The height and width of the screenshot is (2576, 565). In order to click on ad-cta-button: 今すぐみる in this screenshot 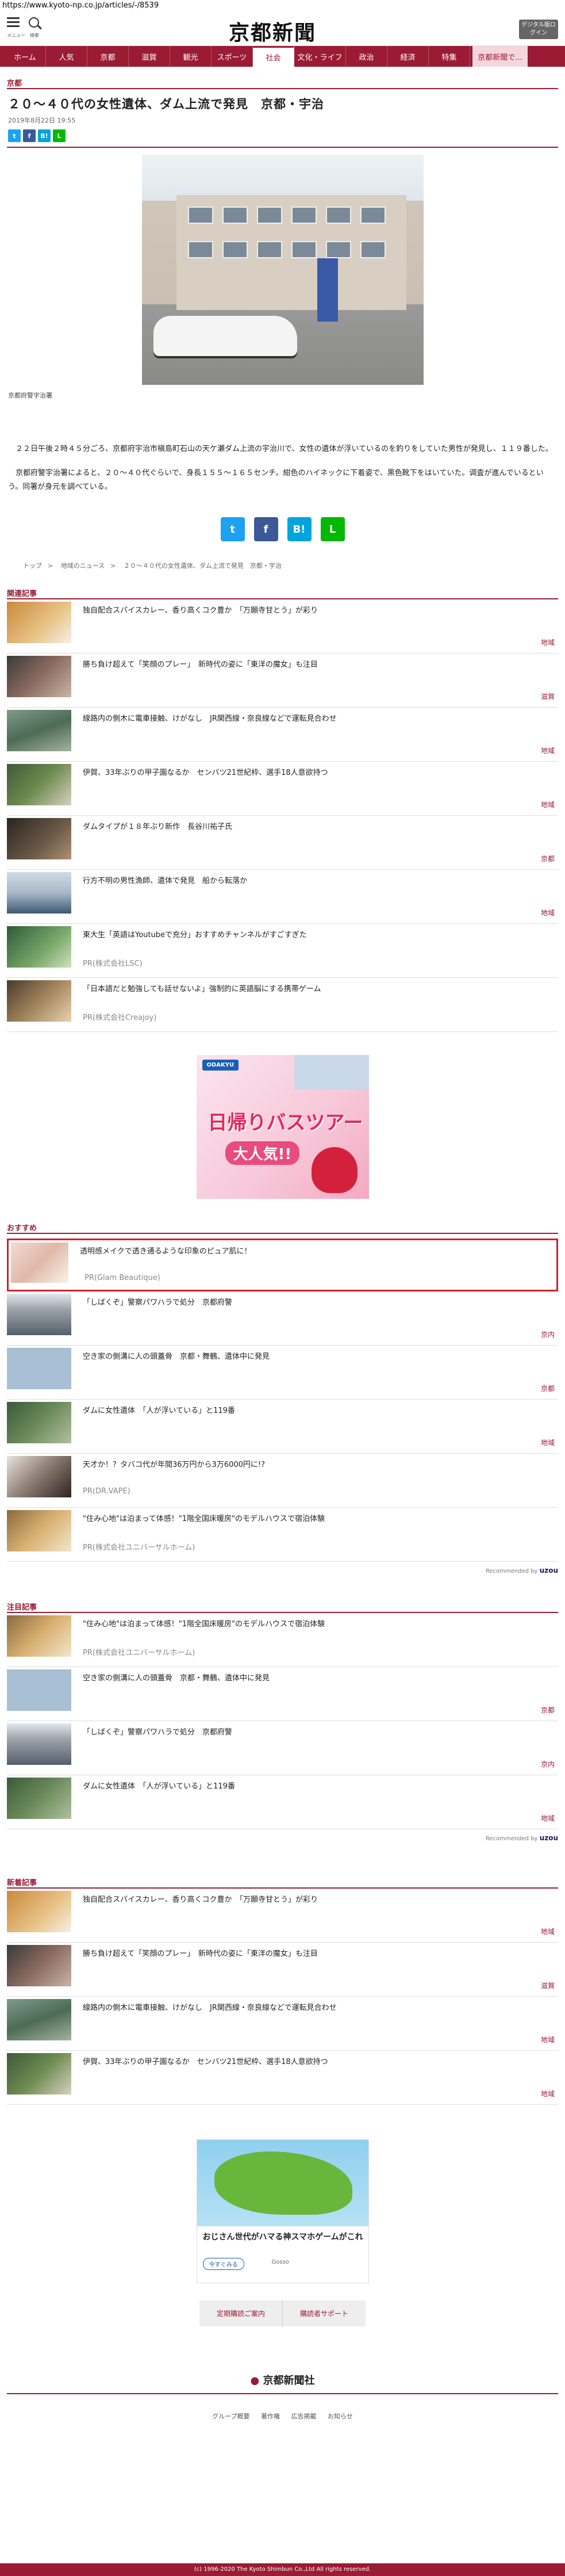, I will do `click(223, 2264)`.